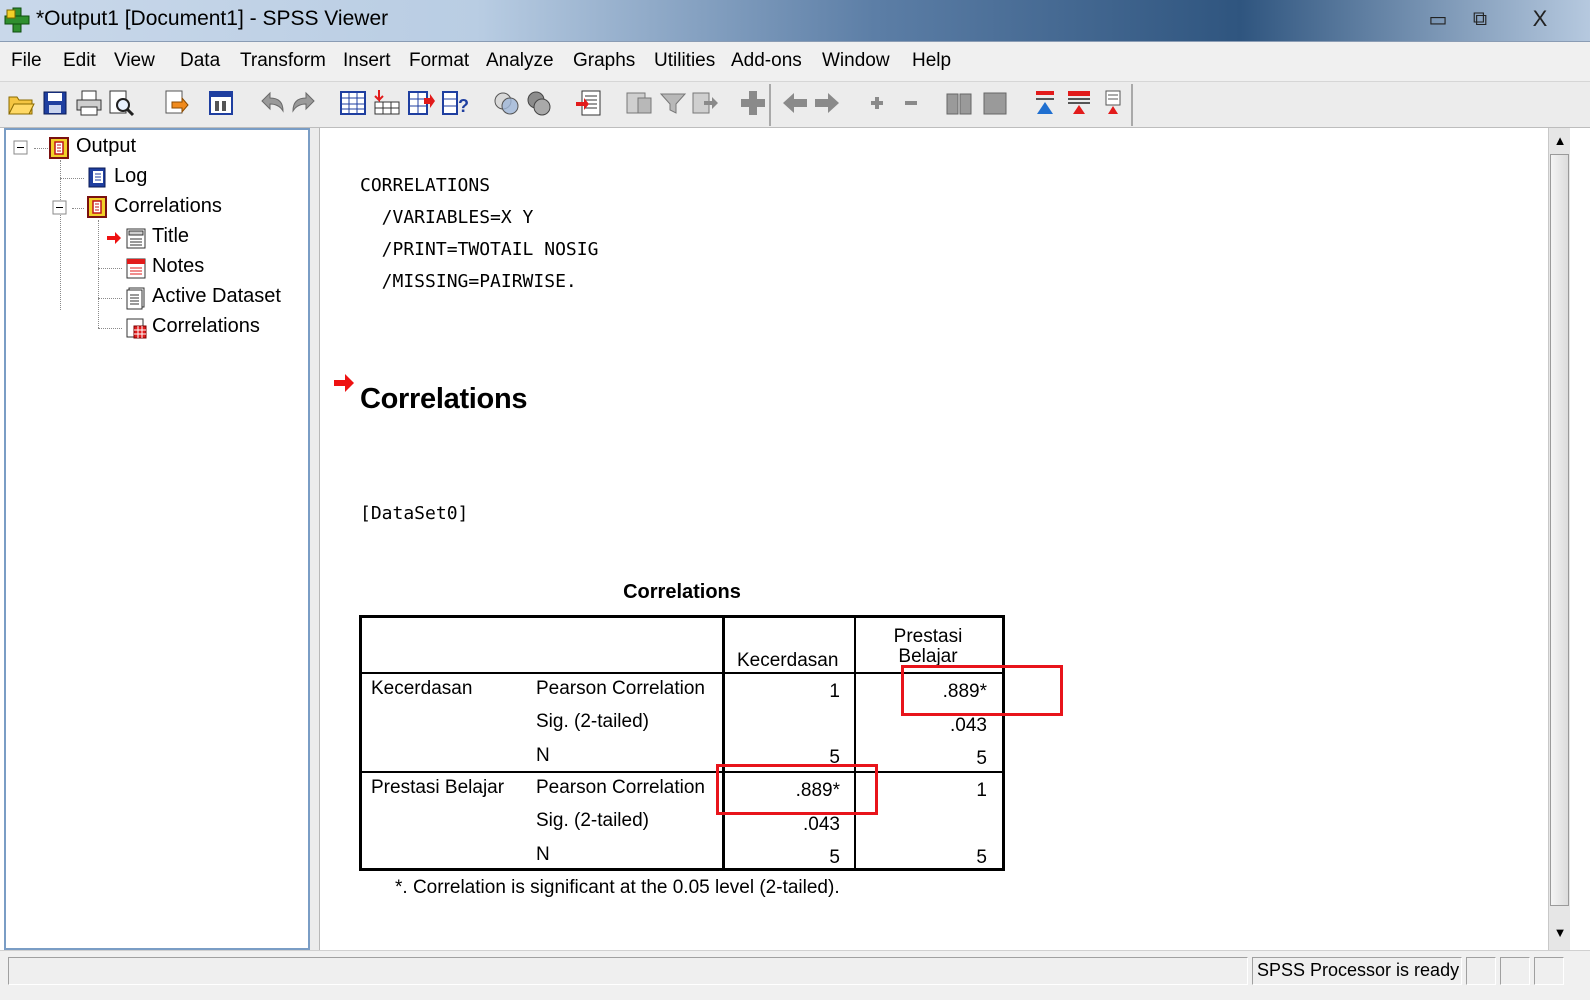 The image size is (1590, 1000). What do you see at coordinates (206, 326) in the screenshot?
I see `outline-item-correlations-table: Correlations` at bounding box center [206, 326].